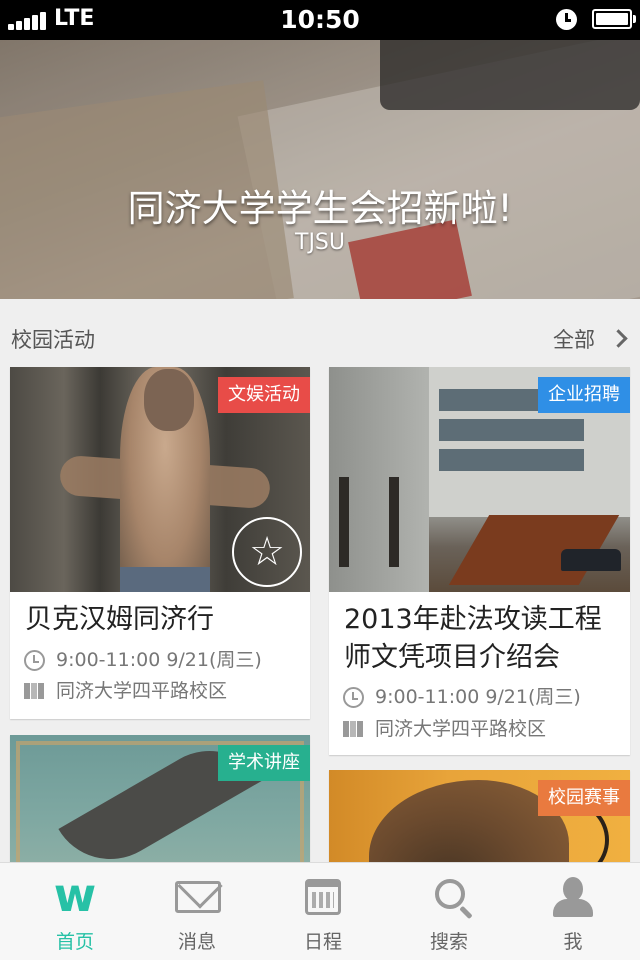 The image size is (640, 960). Describe the element at coordinates (574, 339) in the screenshot. I see `view-all-link: 全部` at that location.